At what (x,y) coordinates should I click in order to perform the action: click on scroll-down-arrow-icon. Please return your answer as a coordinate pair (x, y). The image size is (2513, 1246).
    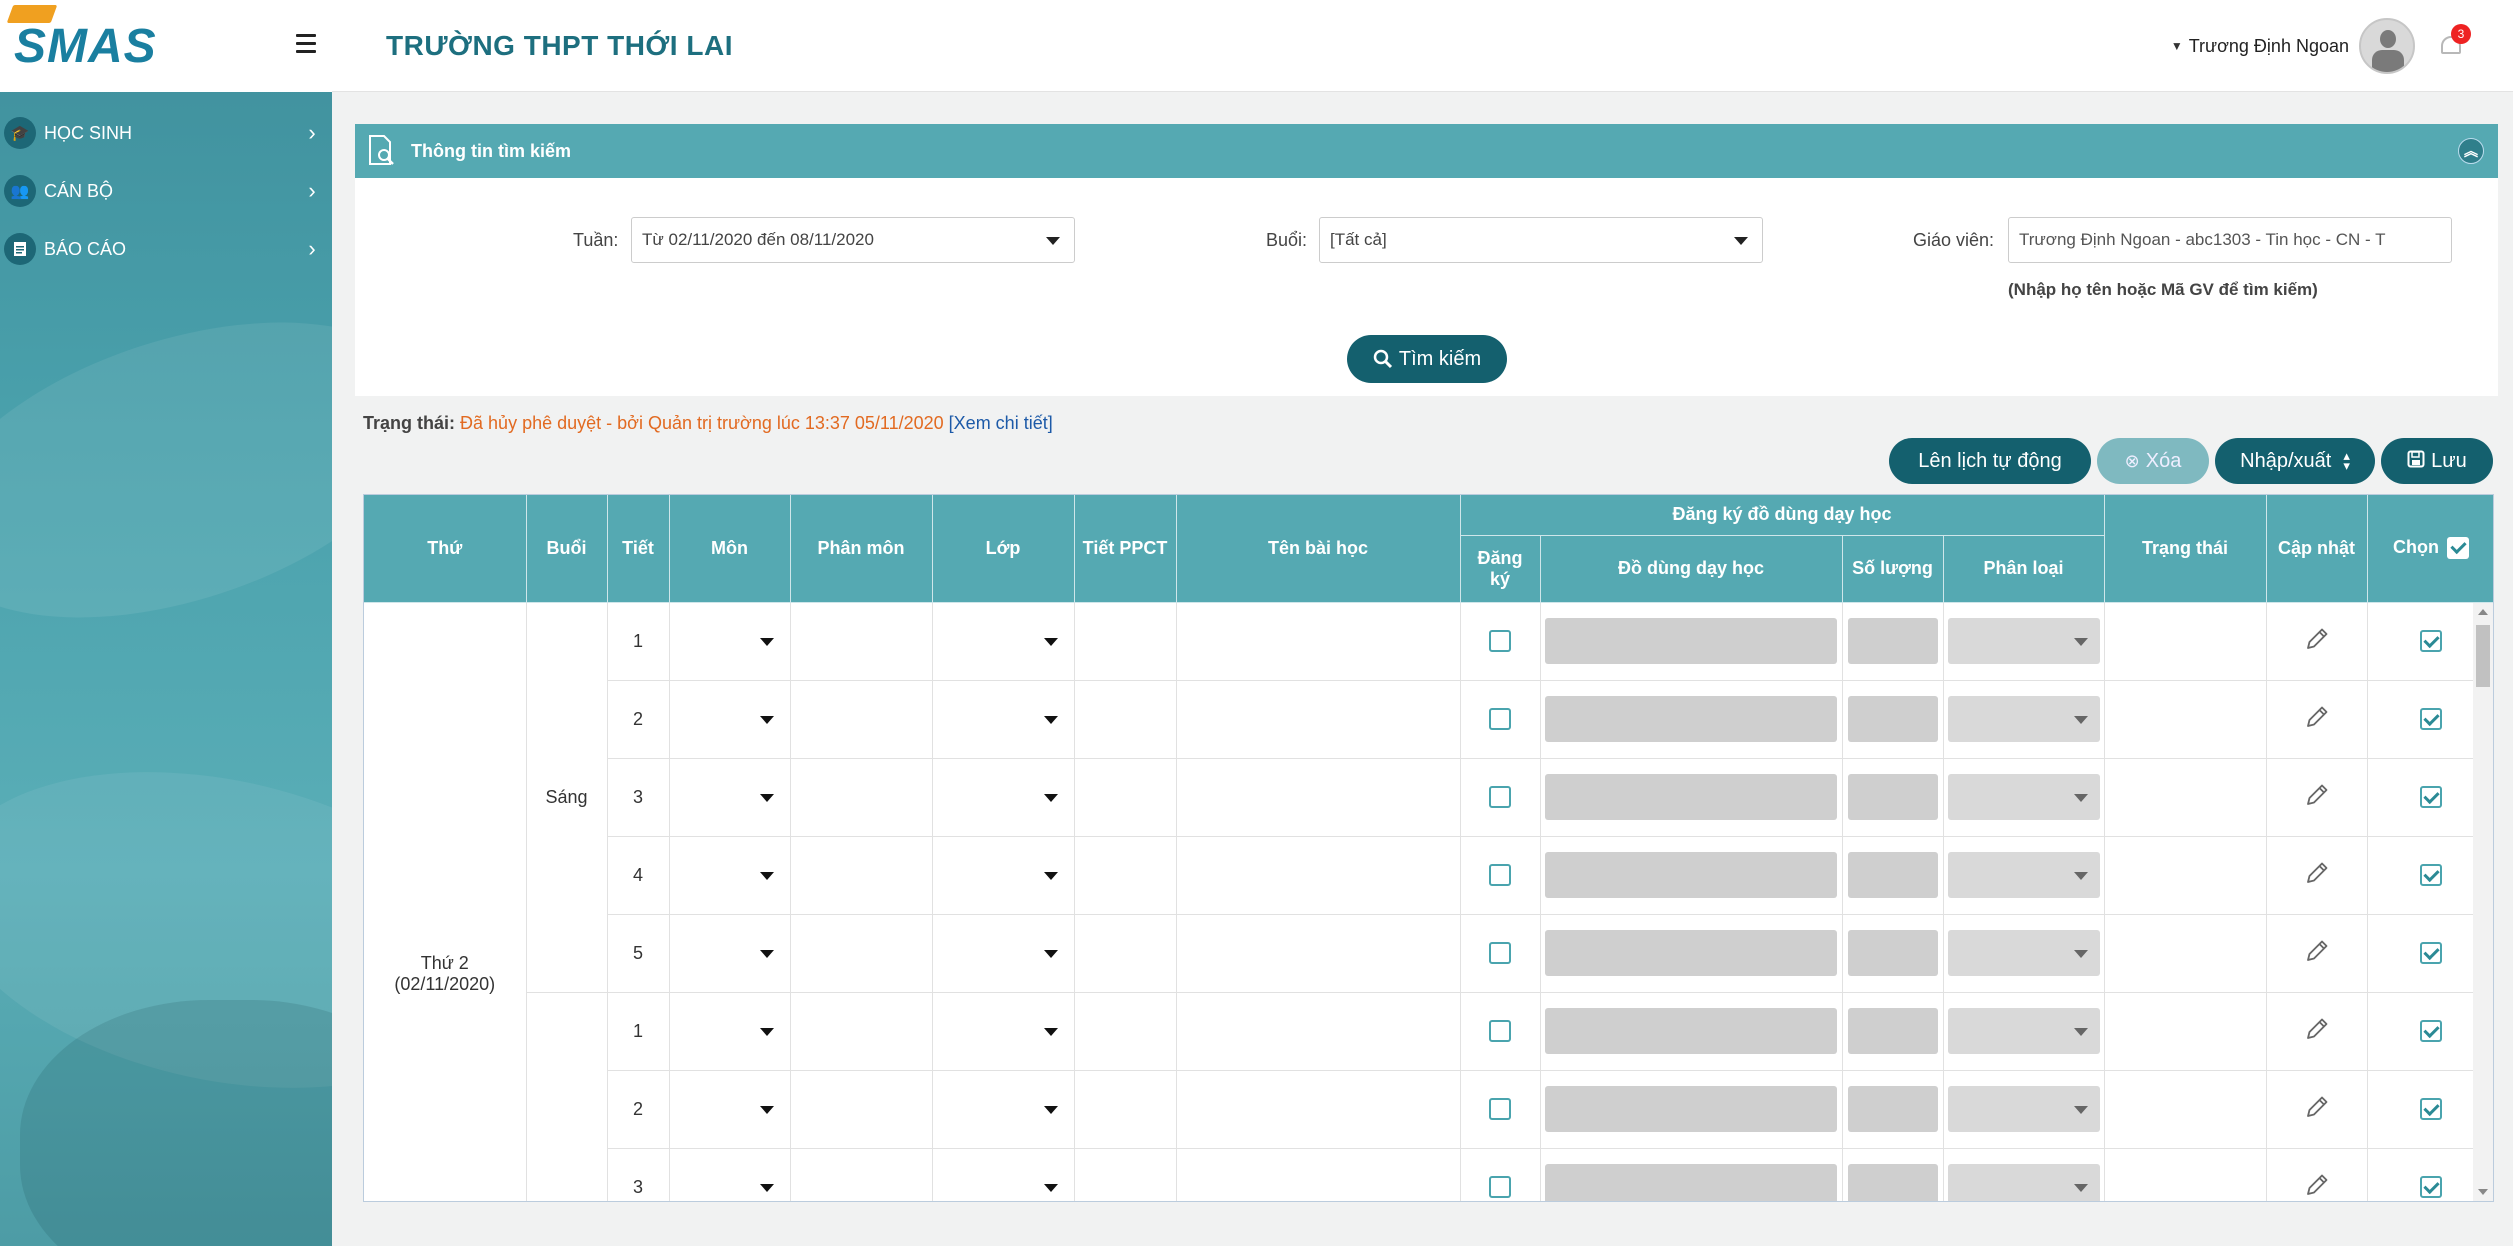
    Looking at the image, I should click on (2483, 1192).